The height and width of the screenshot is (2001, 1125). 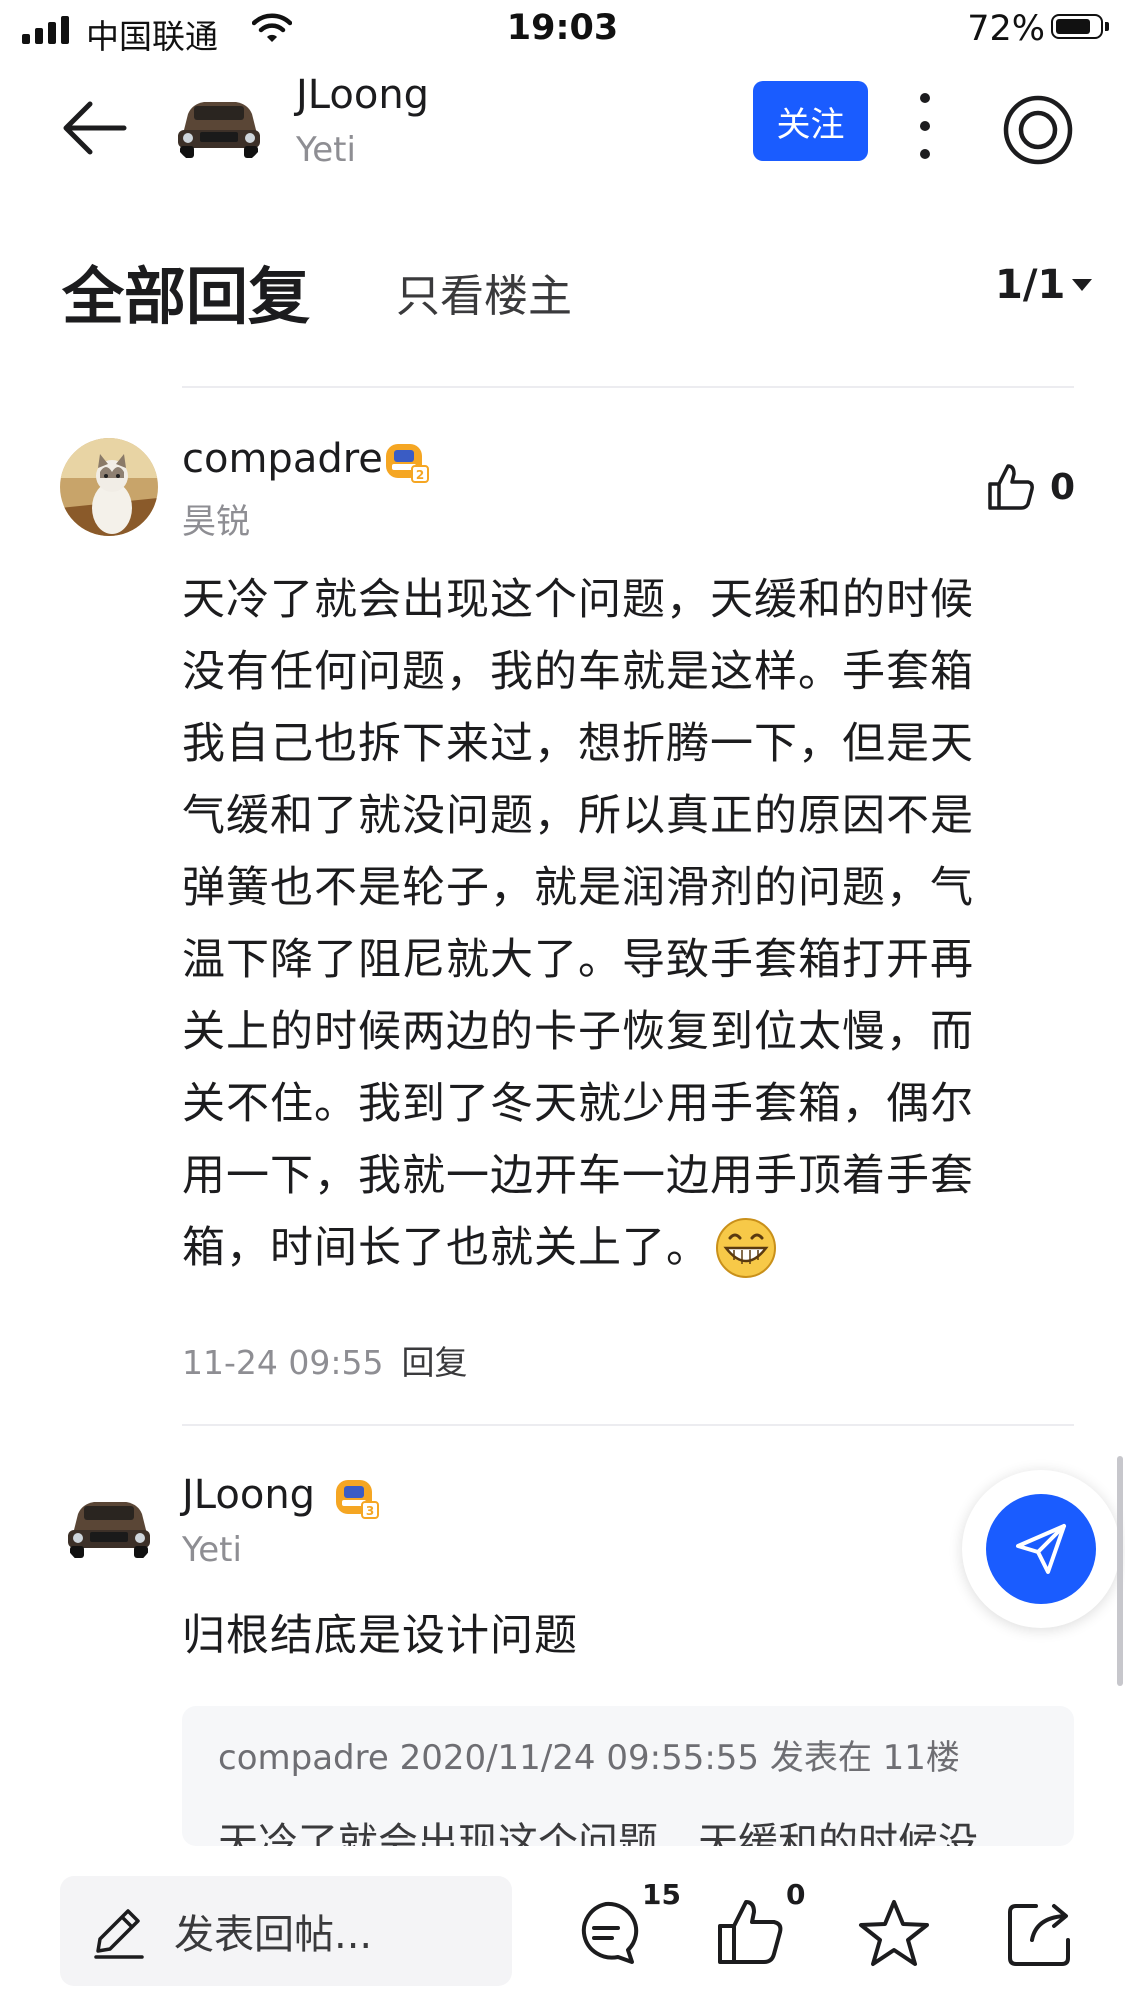 What do you see at coordinates (578, 1104) in the screenshot?
I see `reply-line: 关不住。我到了冬天就少用手套箱，偶尔` at bounding box center [578, 1104].